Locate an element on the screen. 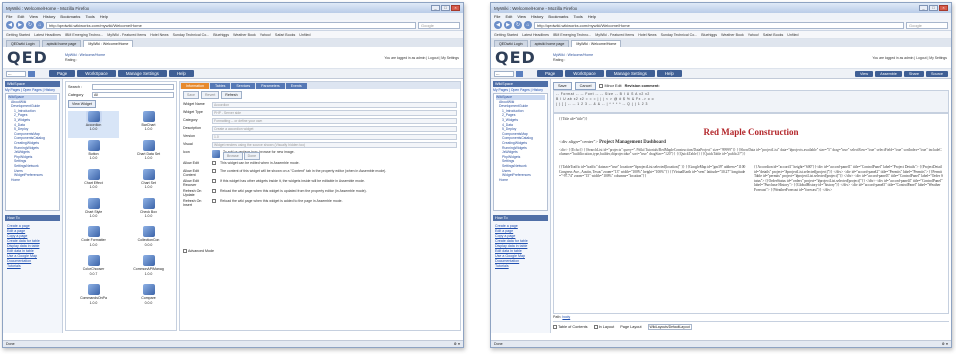 This screenshot has height=354, width=956. bookmark-item: Unfiled is located at coordinates (792, 35).